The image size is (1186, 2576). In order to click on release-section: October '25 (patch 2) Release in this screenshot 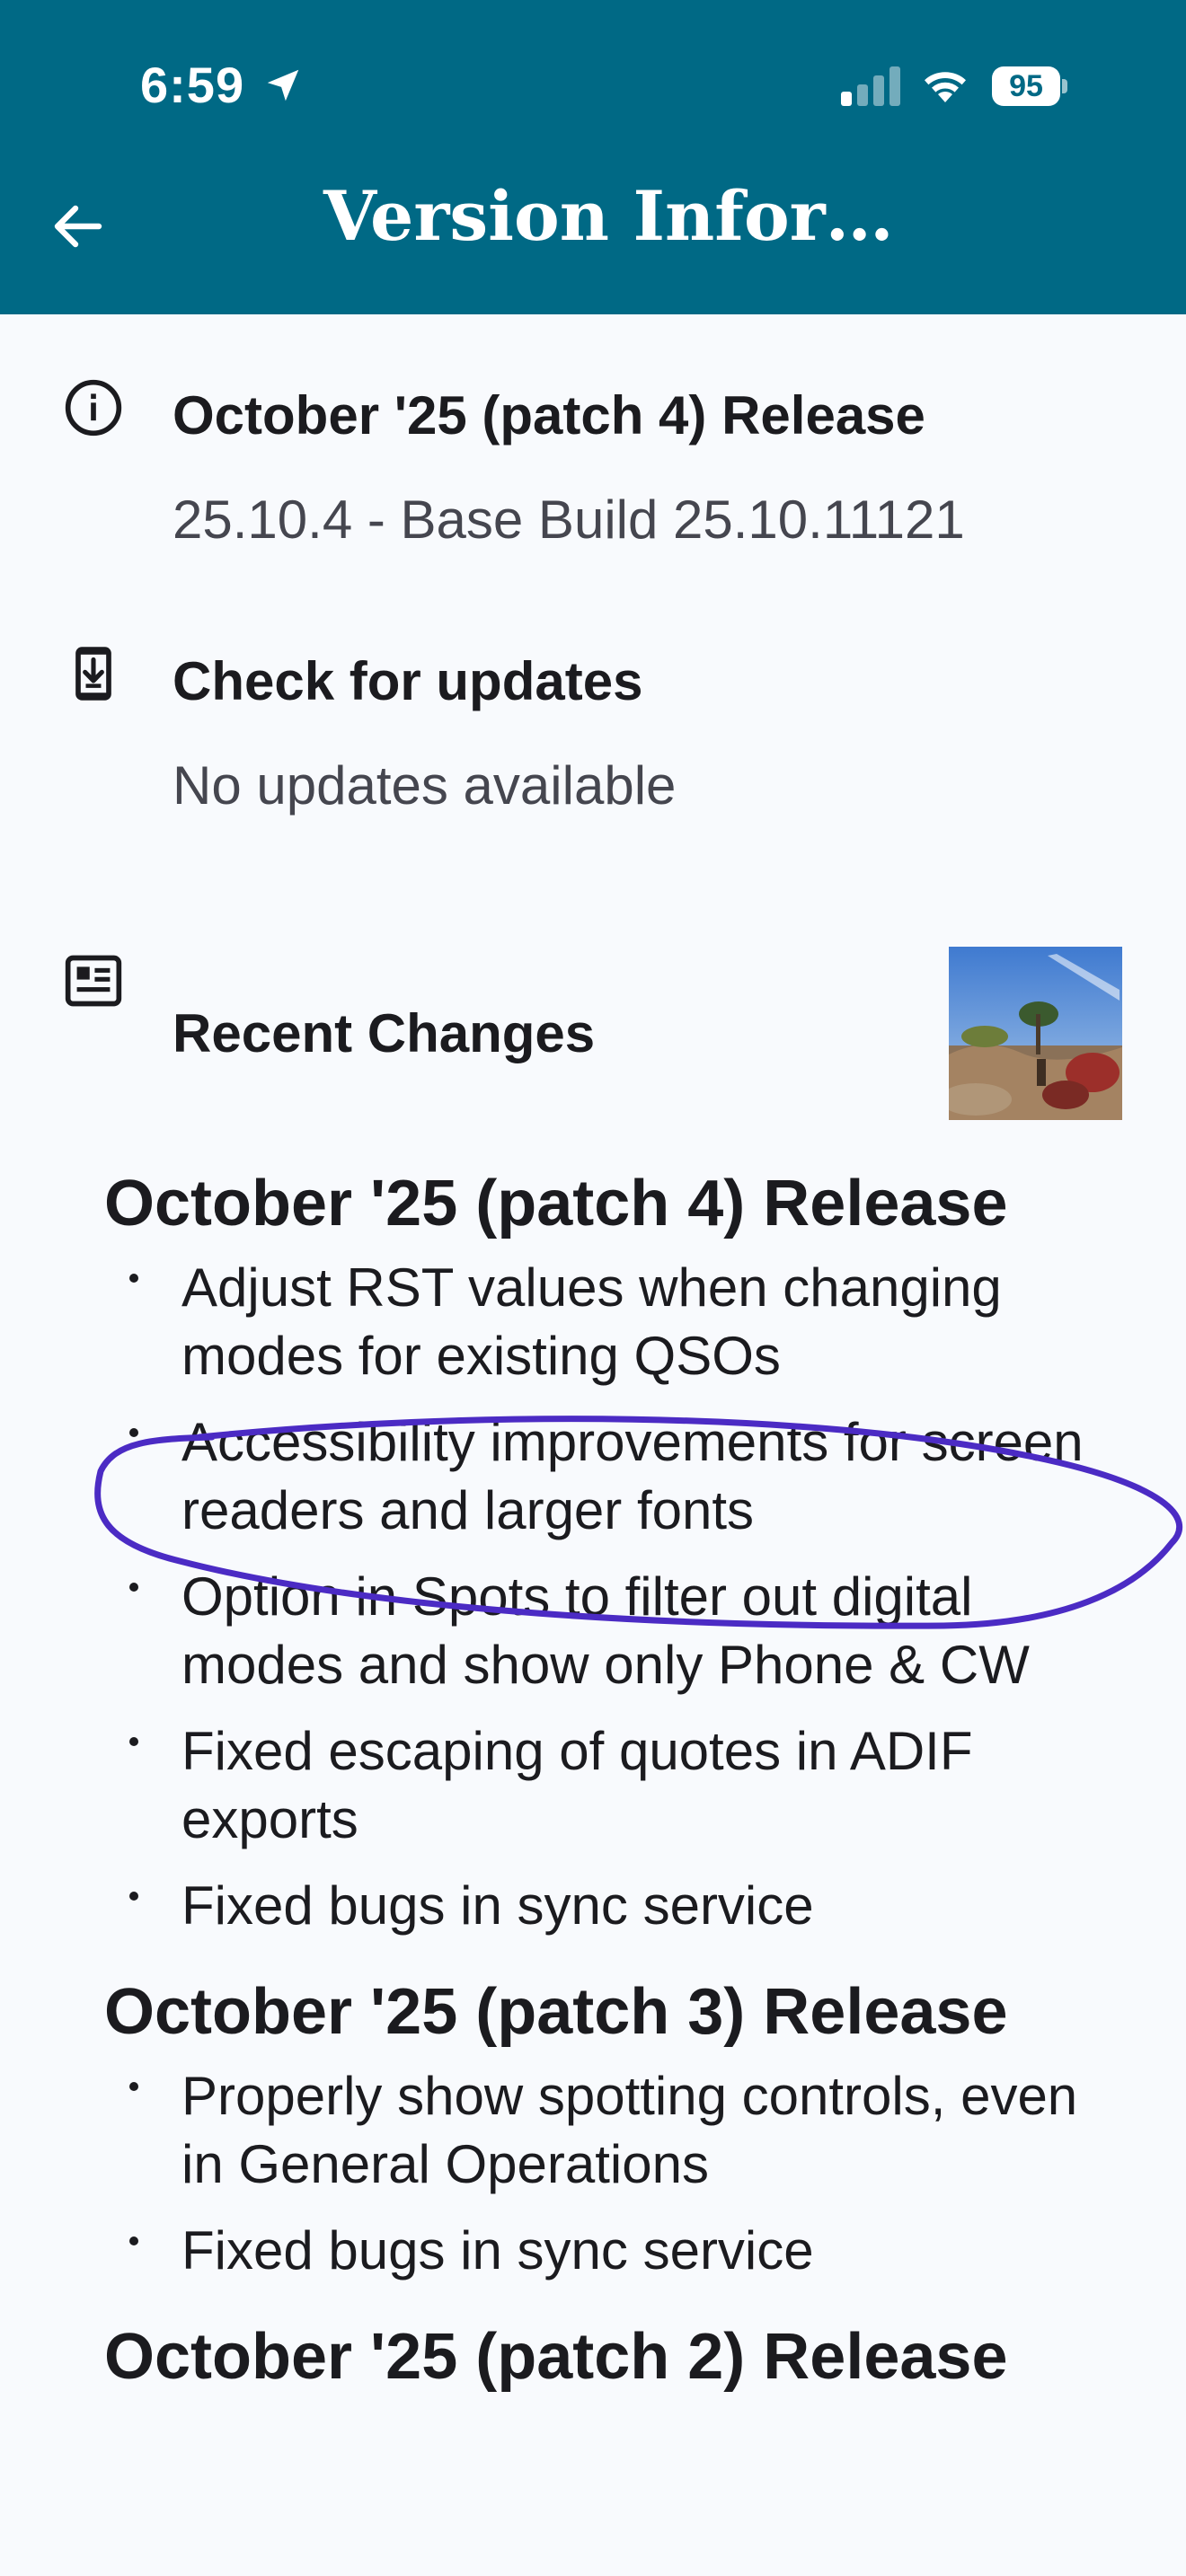, I will do `click(607, 2356)`.